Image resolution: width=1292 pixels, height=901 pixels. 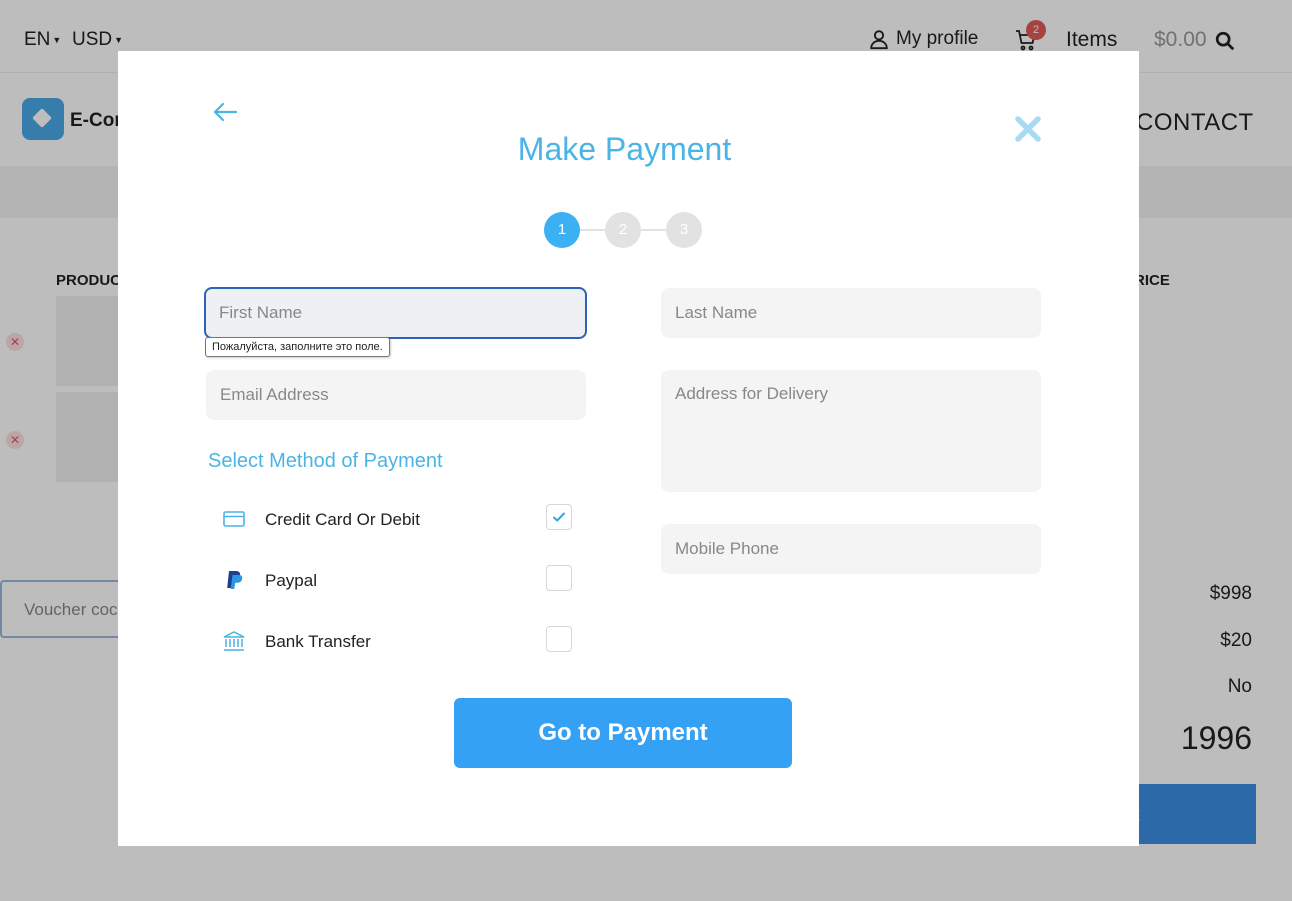 What do you see at coordinates (559, 639) in the screenshot?
I see `bank-transfer-checkbox` at bounding box center [559, 639].